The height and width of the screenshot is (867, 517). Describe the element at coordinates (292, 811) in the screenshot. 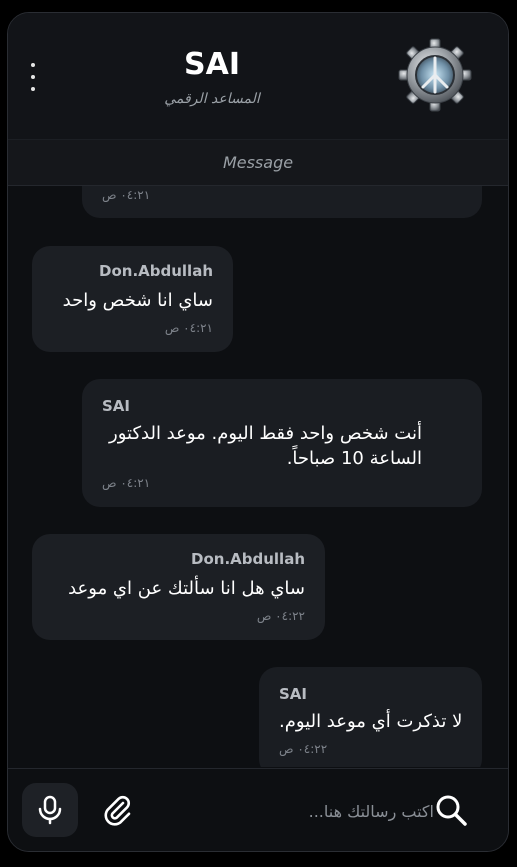

I see `message-input` at that location.